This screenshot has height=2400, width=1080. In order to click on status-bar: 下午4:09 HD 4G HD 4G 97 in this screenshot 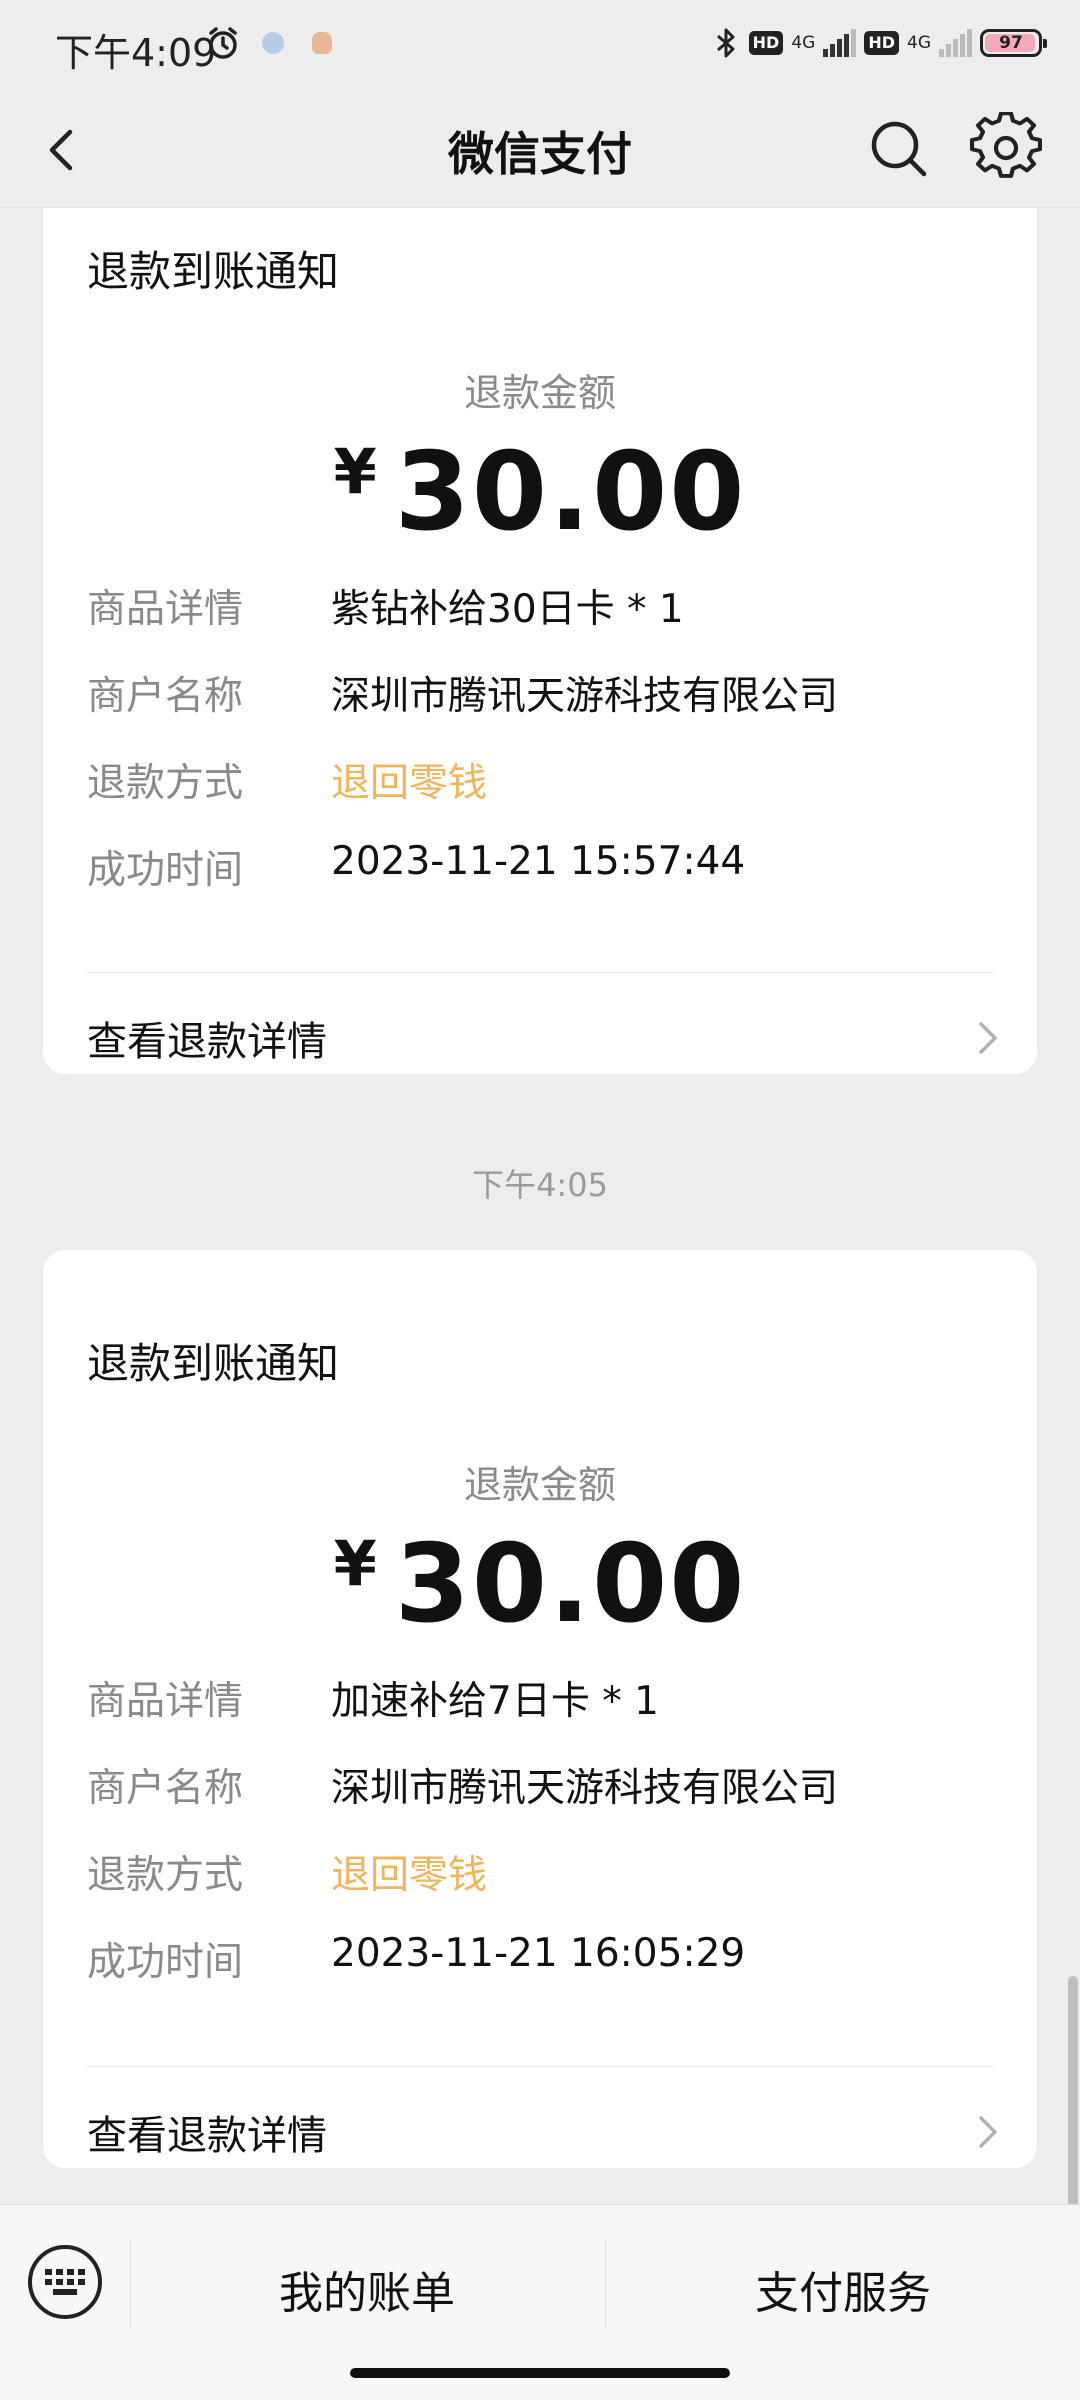, I will do `click(540, 45)`.